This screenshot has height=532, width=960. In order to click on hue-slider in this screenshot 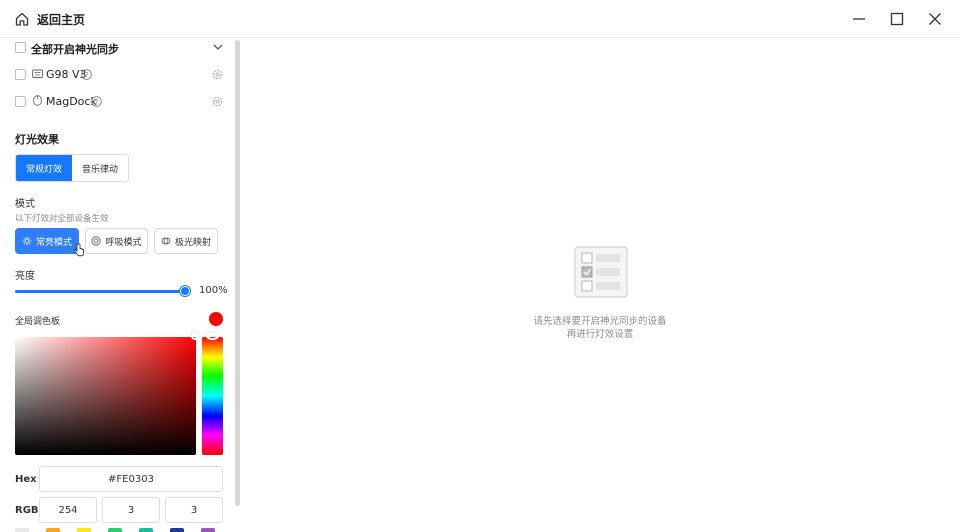, I will do `click(212, 396)`.